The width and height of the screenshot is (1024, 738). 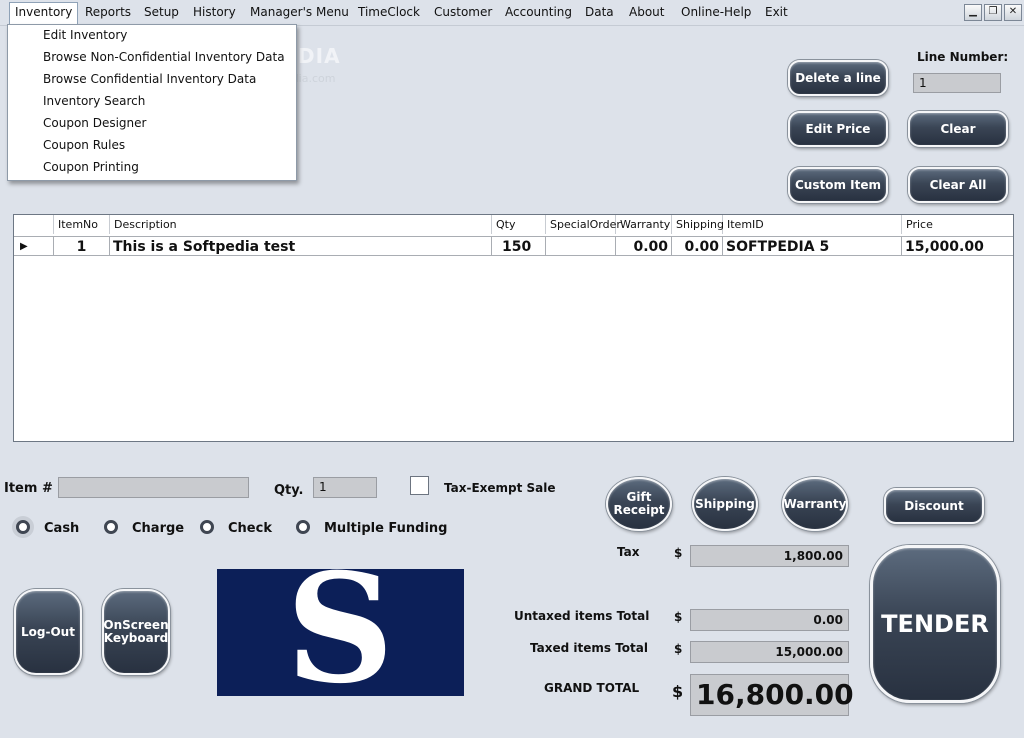 I want to click on radio-check, so click(x=207, y=527).